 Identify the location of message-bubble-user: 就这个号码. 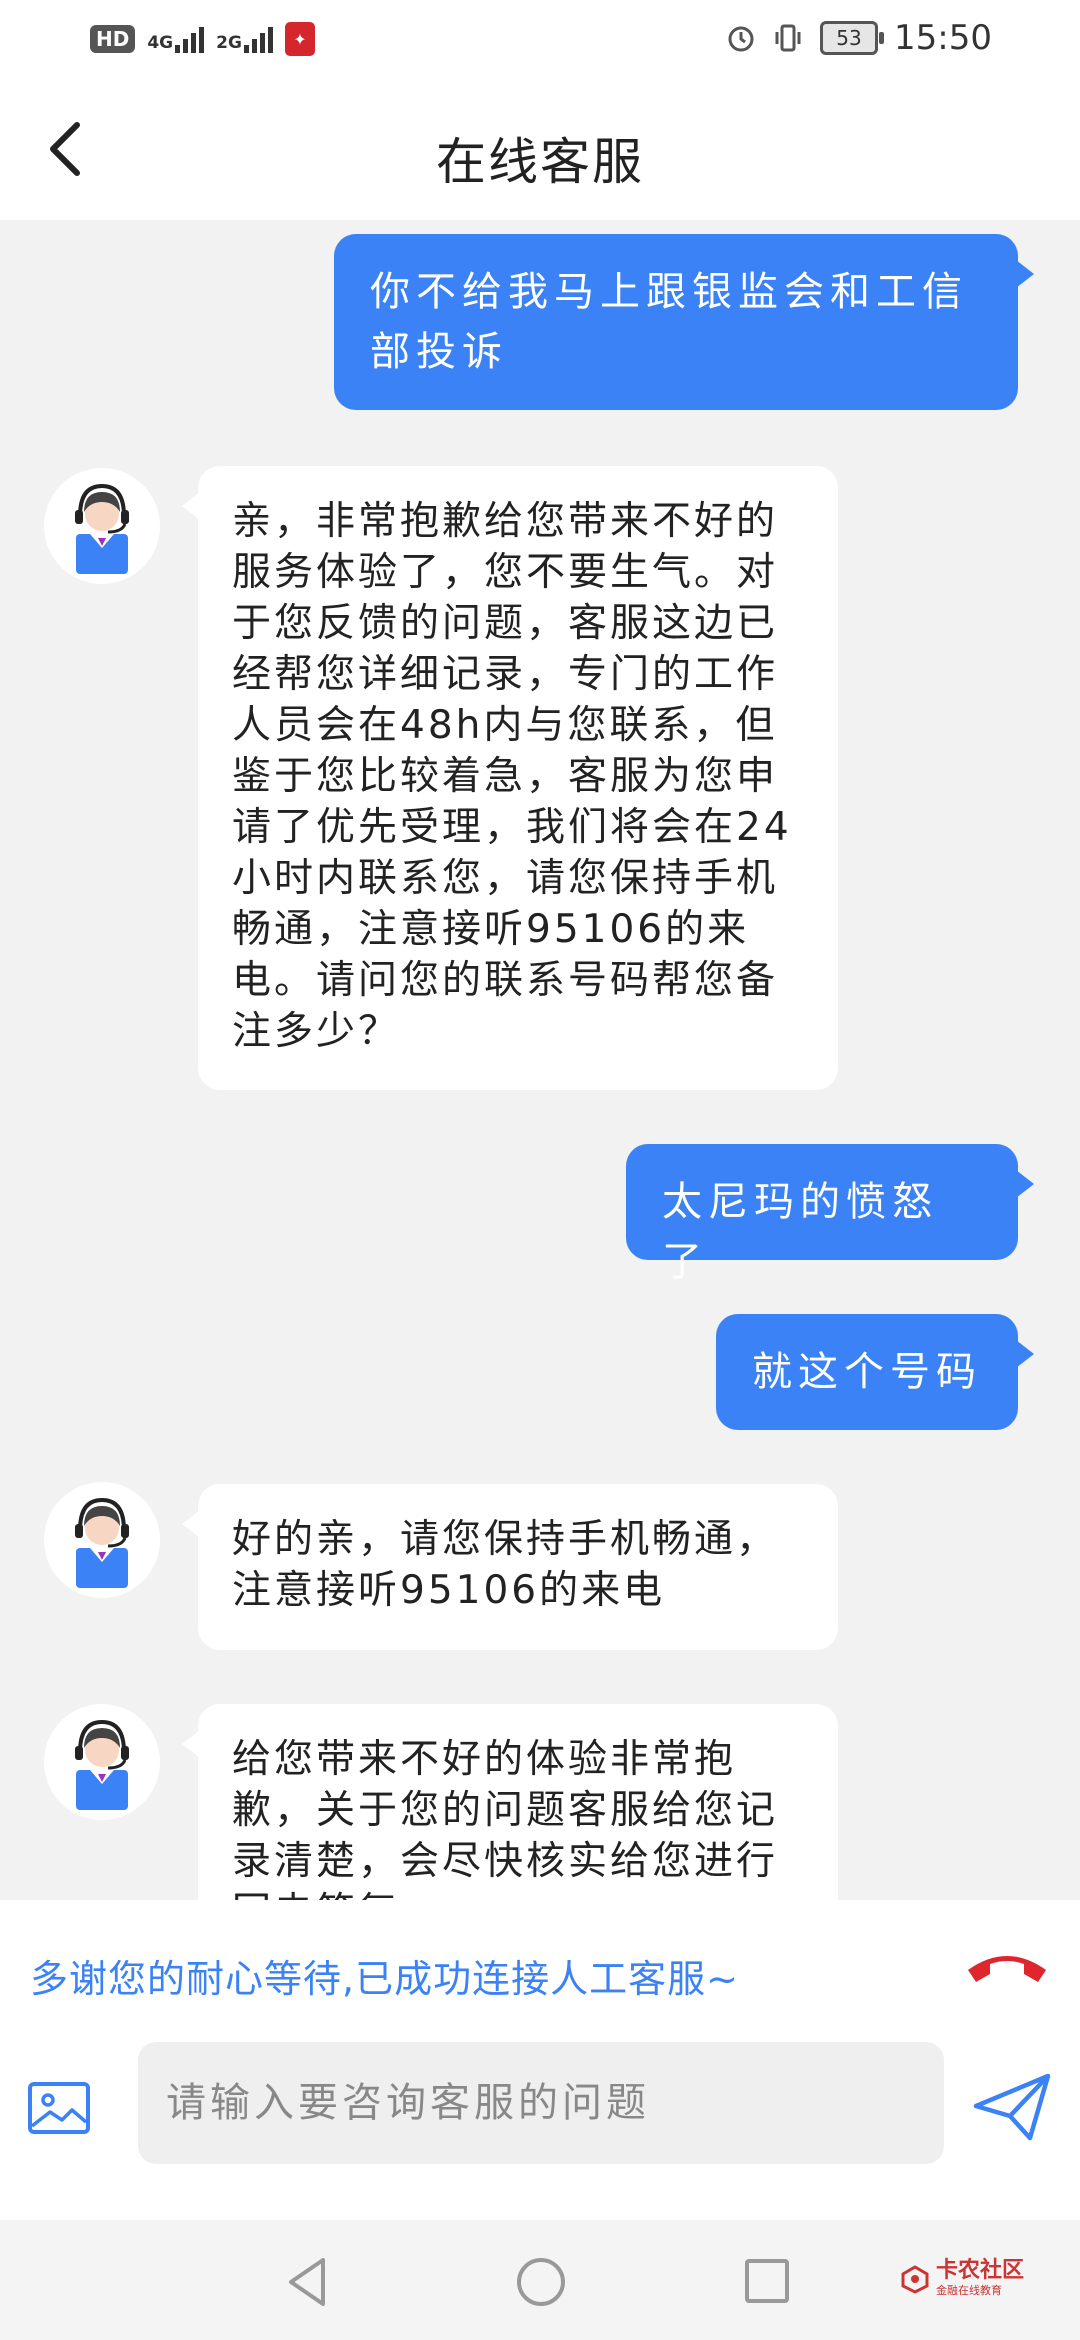
(875, 1372).